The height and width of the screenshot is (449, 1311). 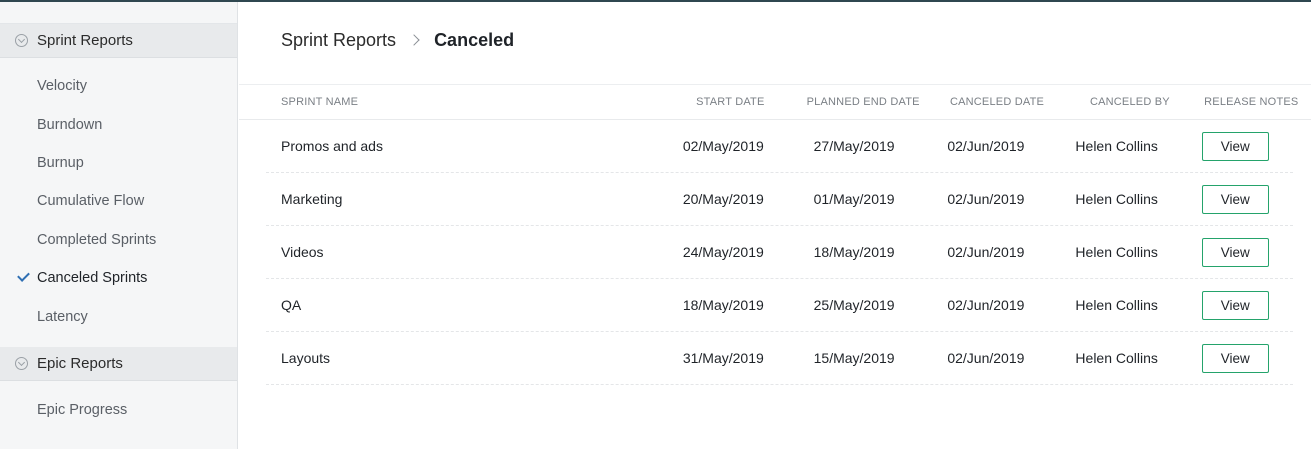 What do you see at coordinates (97, 239) in the screenshot?
I see `sidebar-item-label: Completed Sprints` at bounding box center [97, 239].